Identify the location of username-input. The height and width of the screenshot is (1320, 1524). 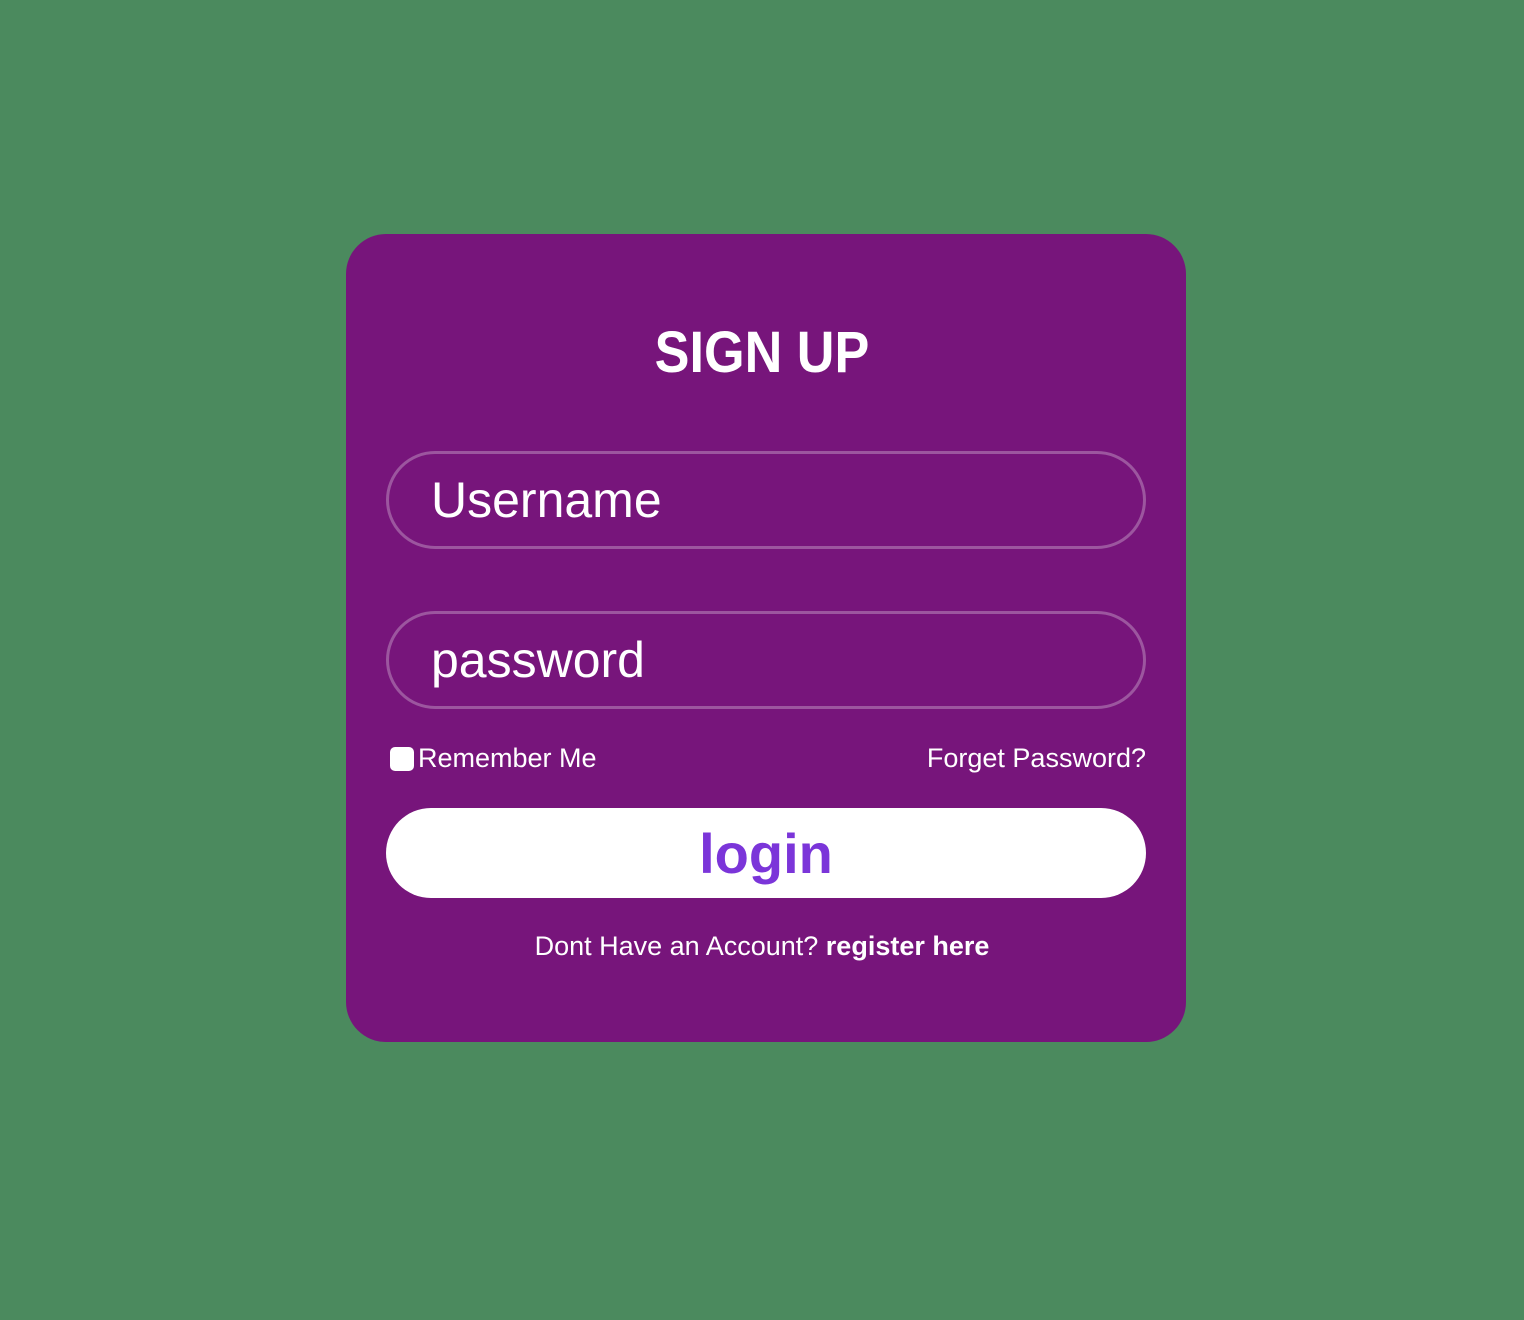
(766, 500).